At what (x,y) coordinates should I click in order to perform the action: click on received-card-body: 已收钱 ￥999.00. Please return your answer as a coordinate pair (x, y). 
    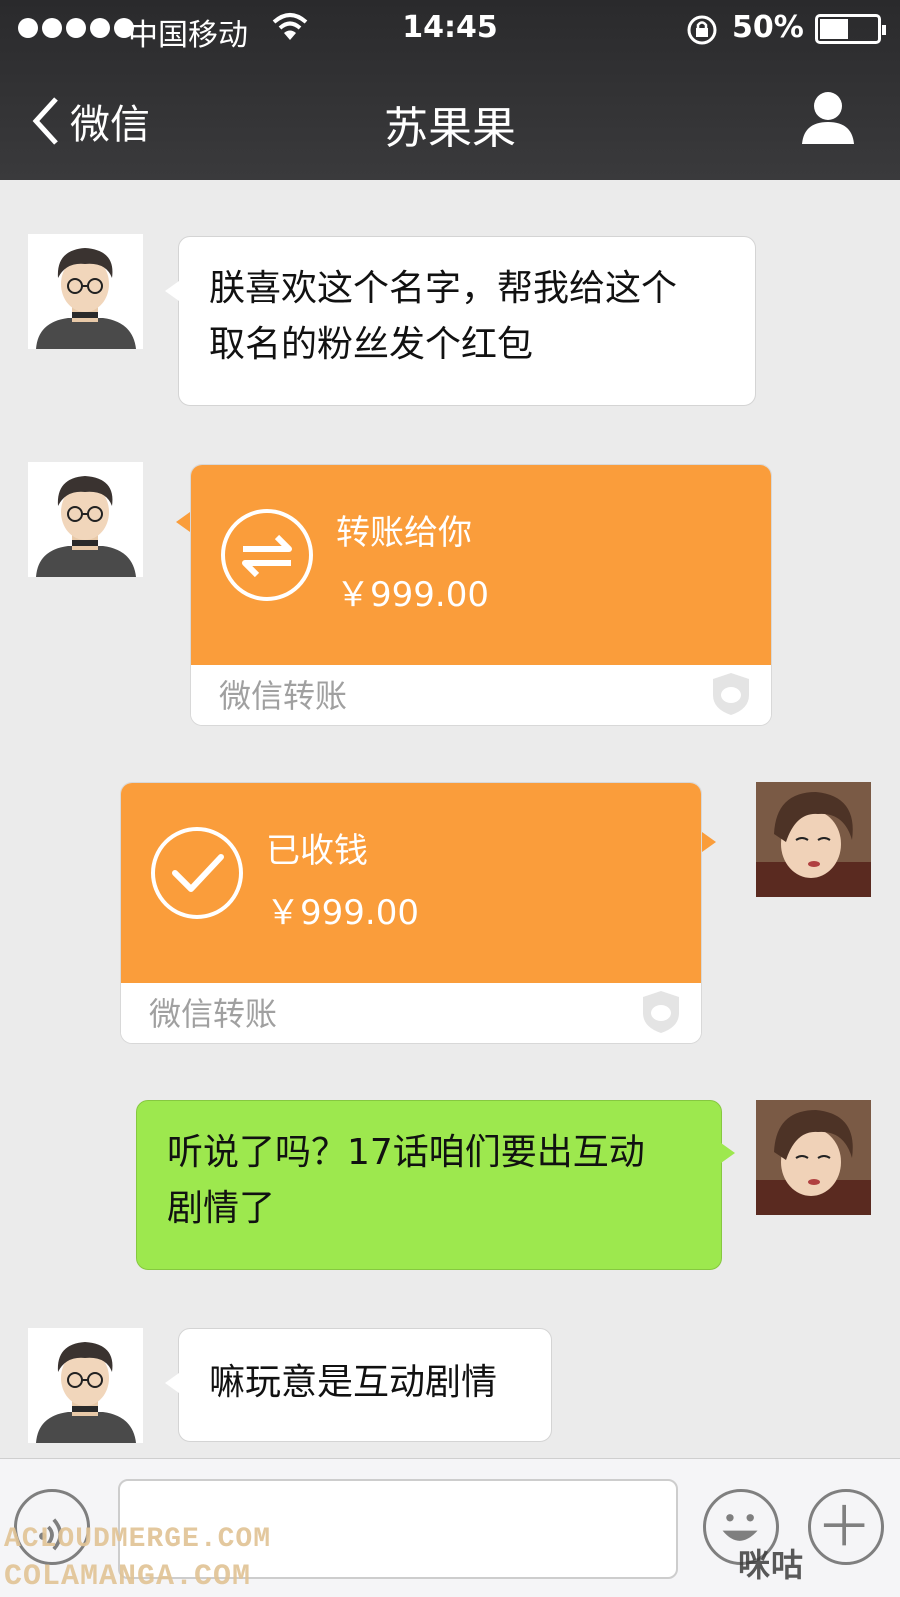
    Looking at the image, I should click on (411, 883).